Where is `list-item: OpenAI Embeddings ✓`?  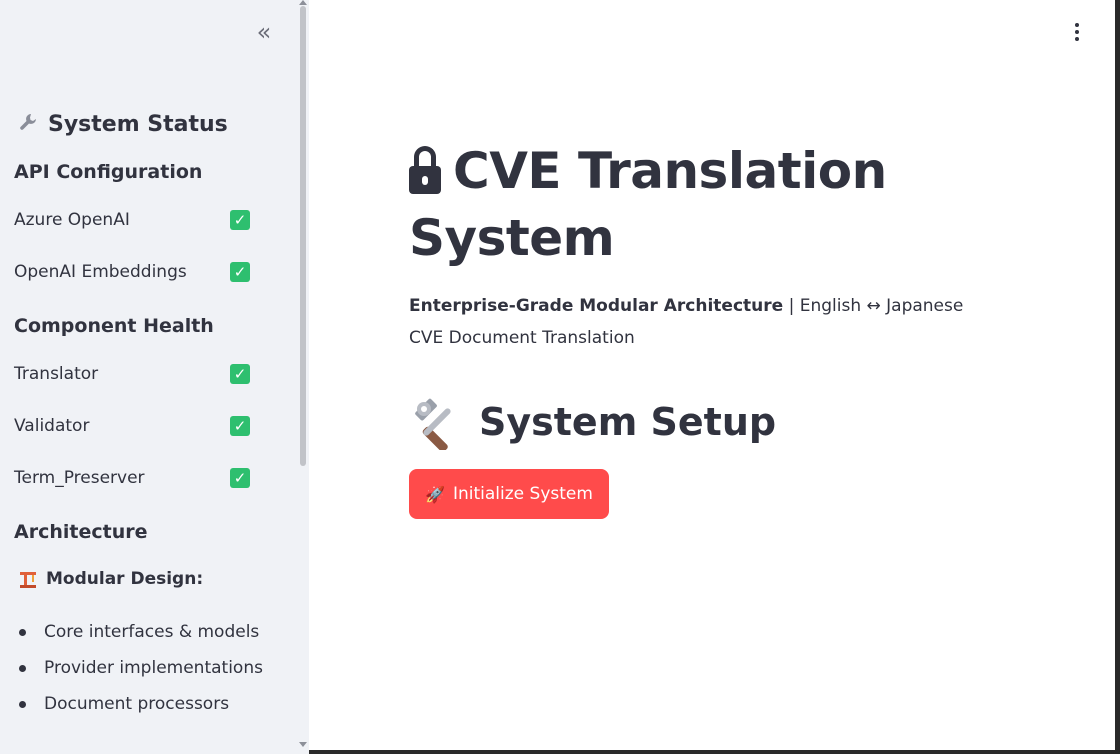
list-item: OpenAI Embeddings ✓ is located at coordinates (149, 272).